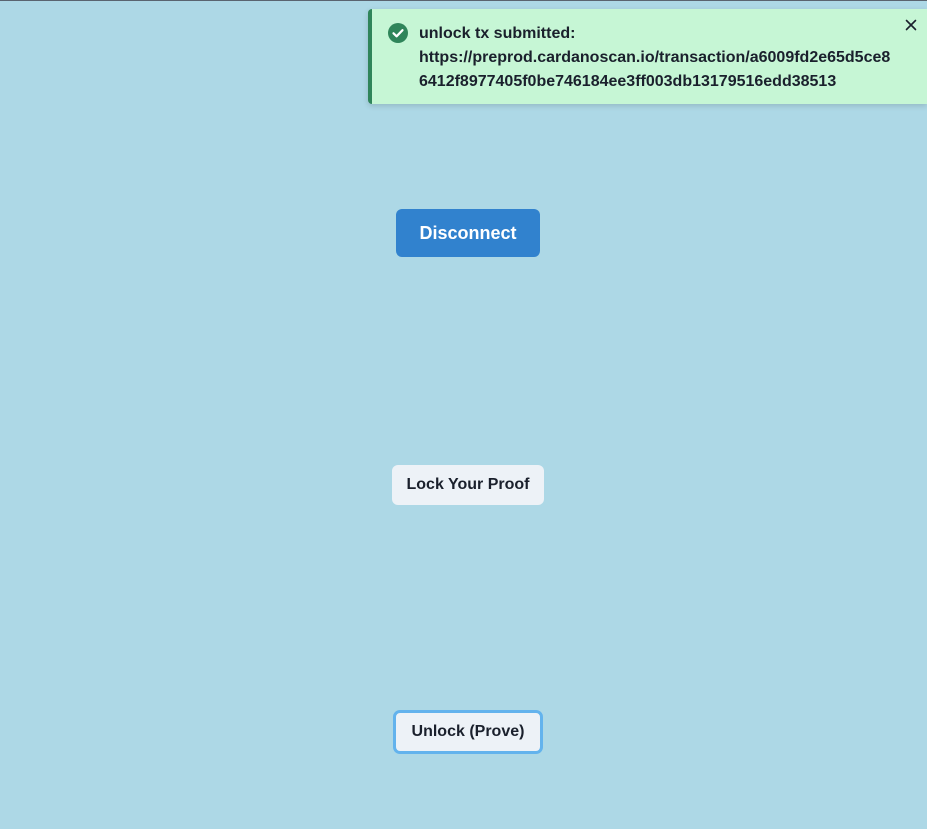 This screenshot has height=829, width=927. What do you see at coordinates (497, 33) in the screenshot?
I see `toast-title: unlock tx submitted:` at bounding box center [497, 33].